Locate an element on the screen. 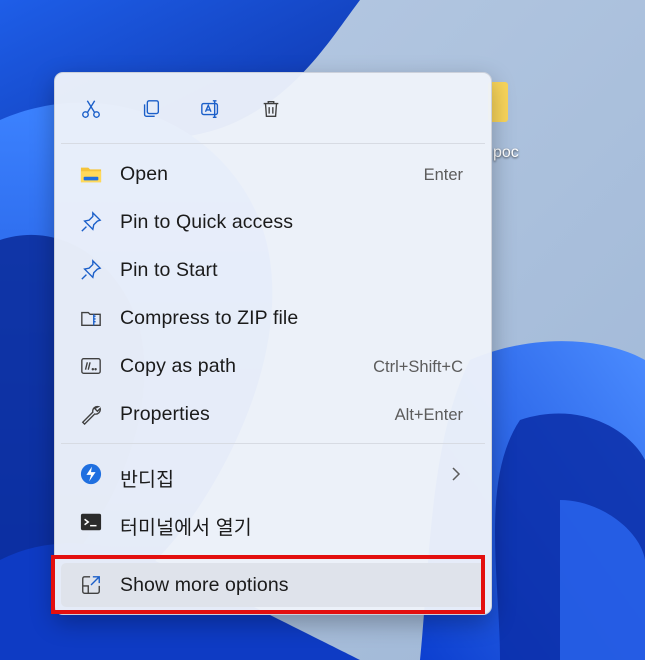 This screenshot has height=660, width=645. annotation-highlight-box is located at coordinates (268, 584).